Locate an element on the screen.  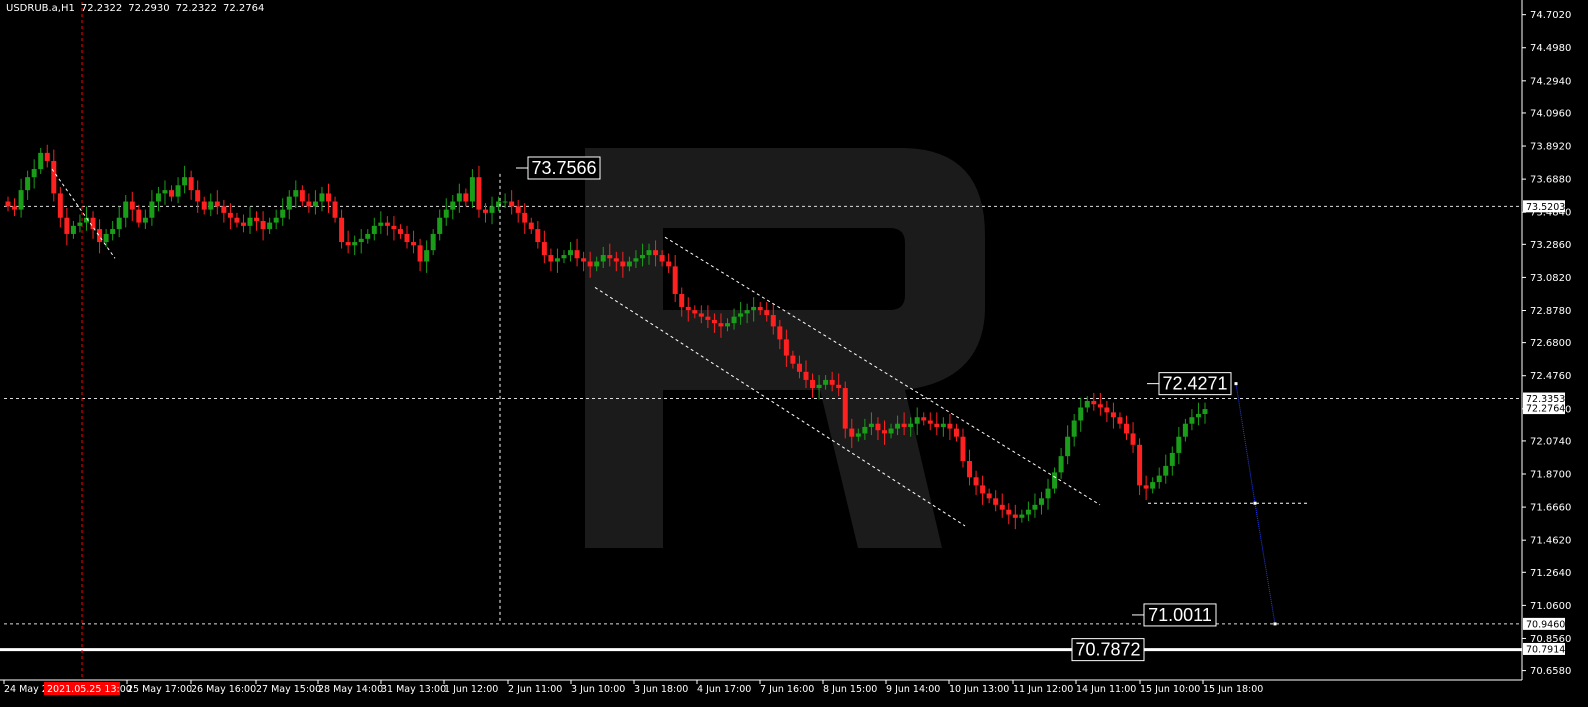
symbol-name: USDRUB.a,H1 is located at coordinates (40, 8).